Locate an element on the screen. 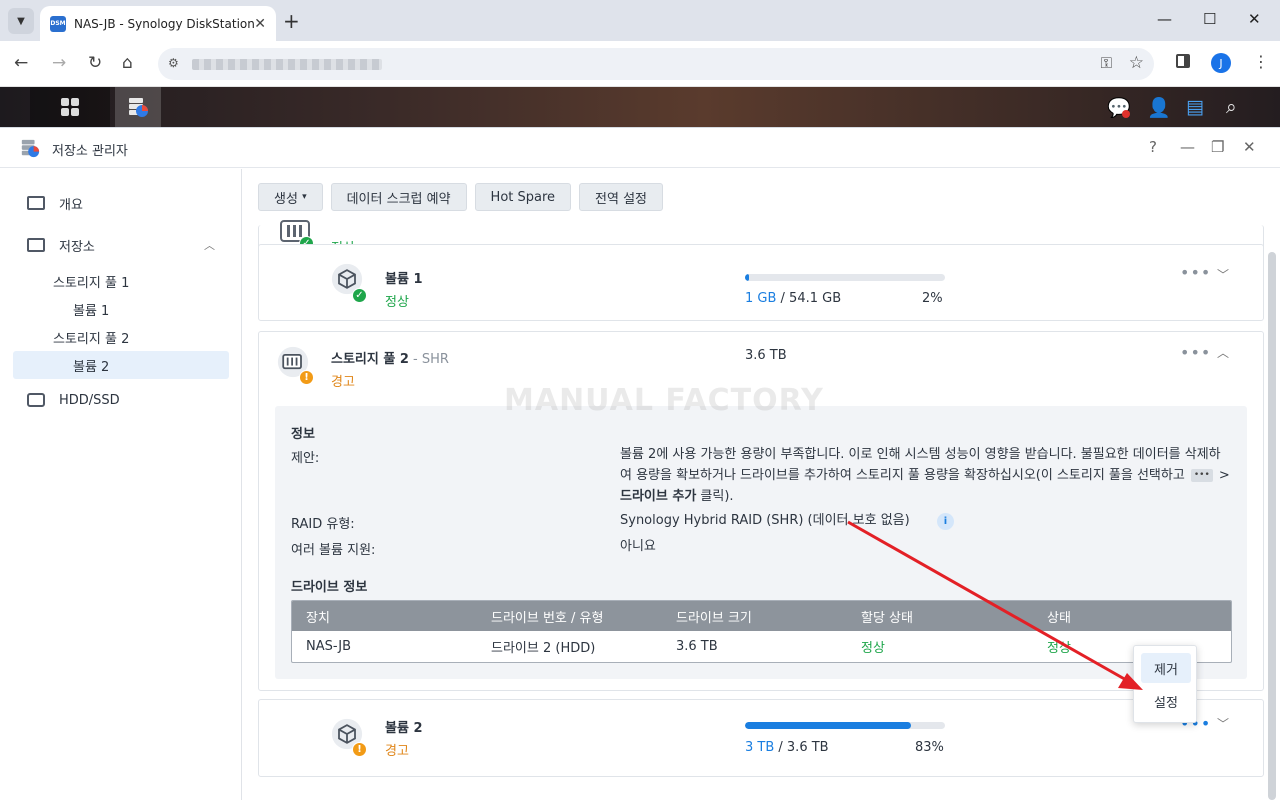  profile-avatar: J is located at coordinates (1221, 63).